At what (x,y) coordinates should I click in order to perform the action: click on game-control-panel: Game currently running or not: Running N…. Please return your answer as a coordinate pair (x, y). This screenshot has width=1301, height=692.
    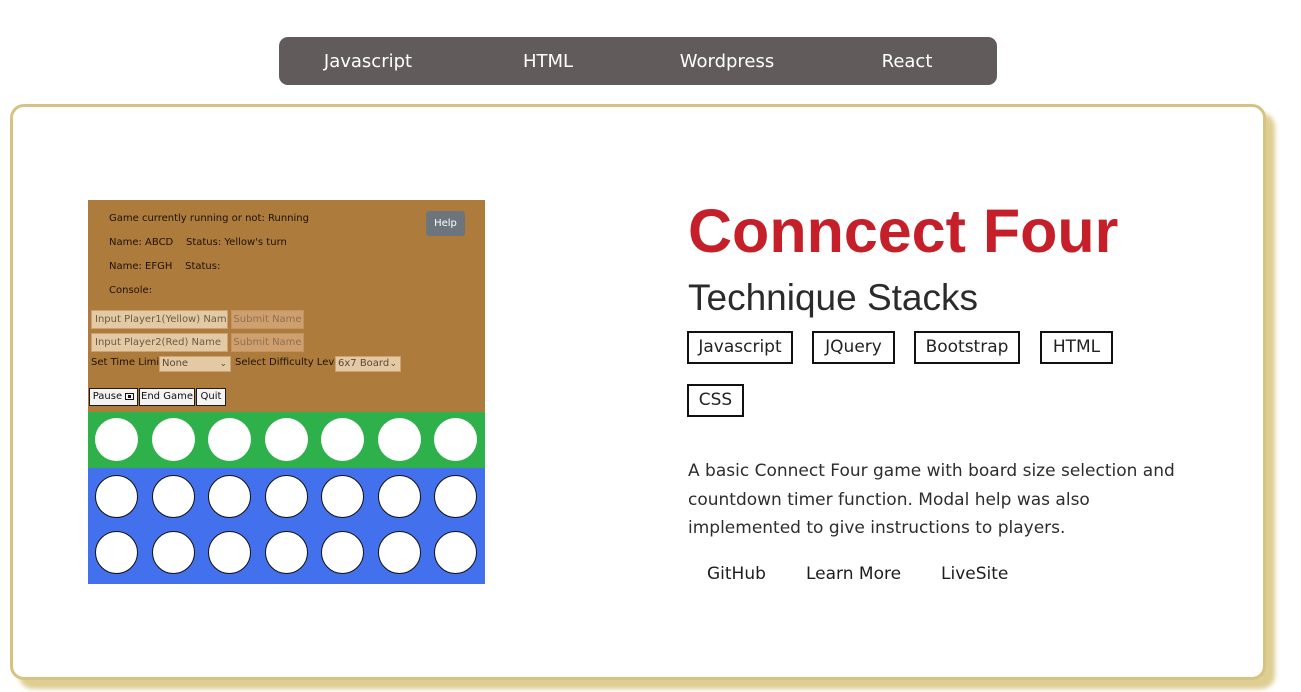
    Looking at the image, I should click on (286, 306).